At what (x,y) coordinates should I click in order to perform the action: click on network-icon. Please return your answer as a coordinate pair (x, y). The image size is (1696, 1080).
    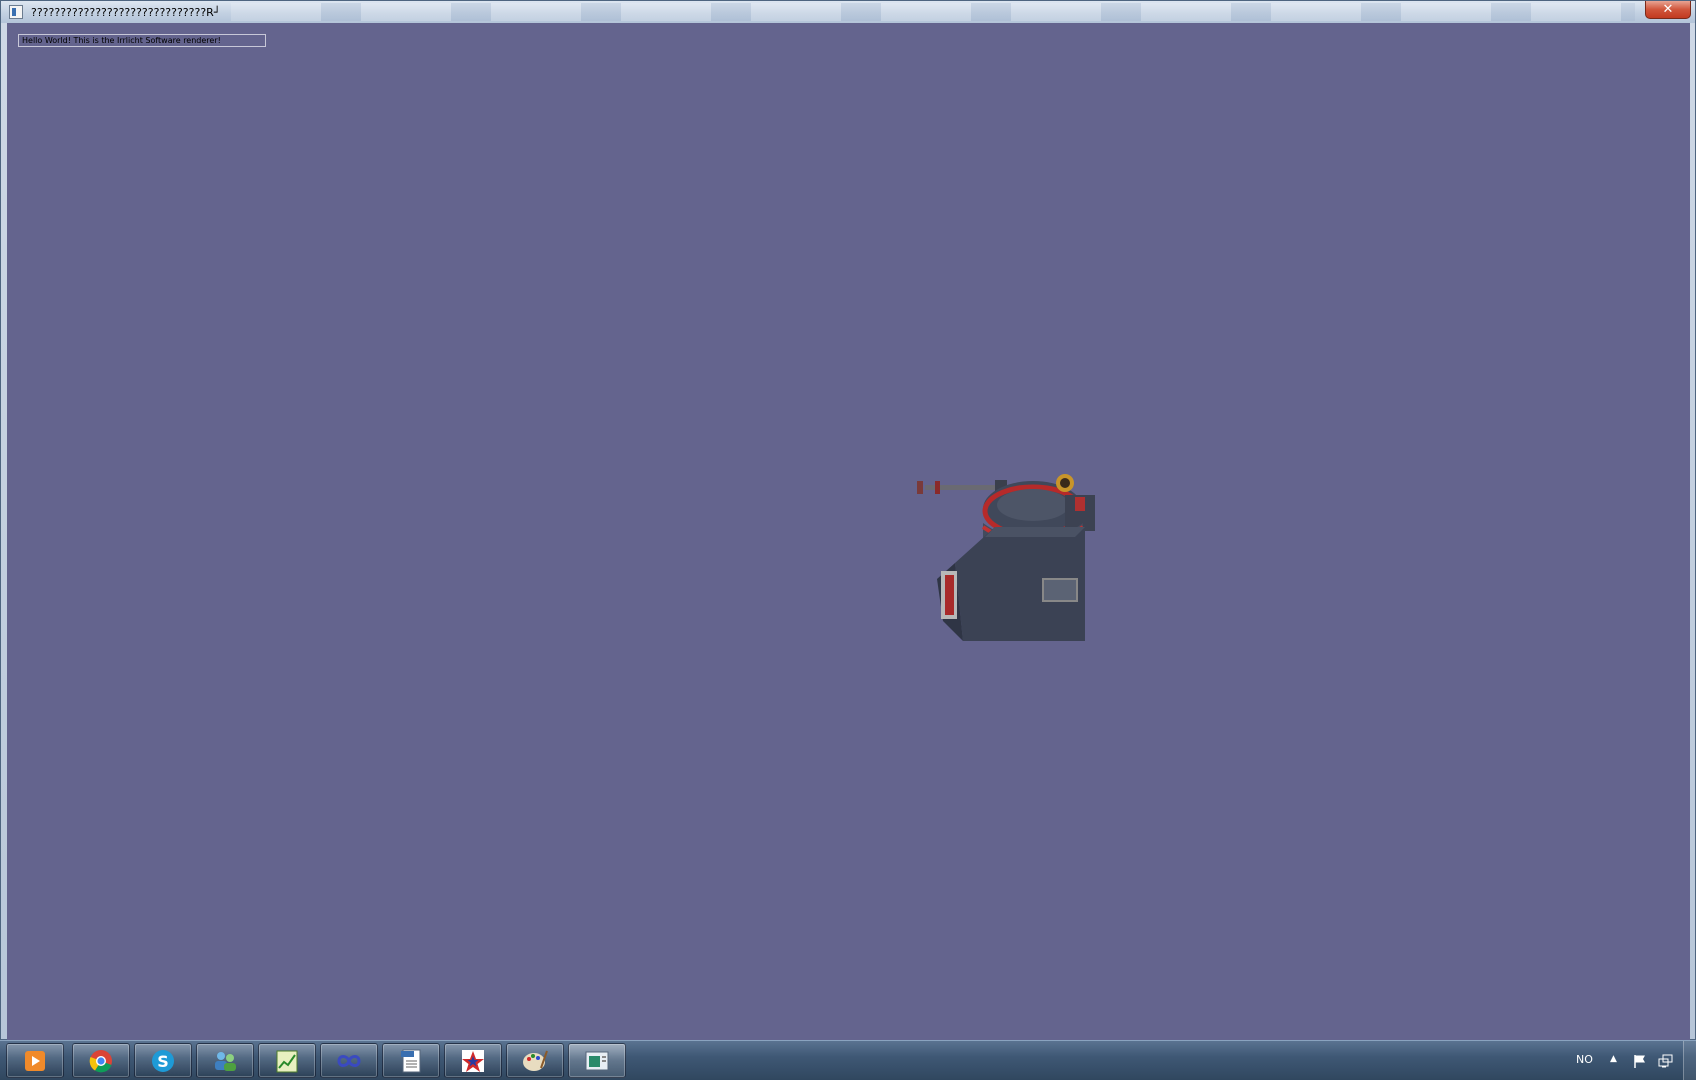
    Looking at the image, I should click on (1666, 1061).